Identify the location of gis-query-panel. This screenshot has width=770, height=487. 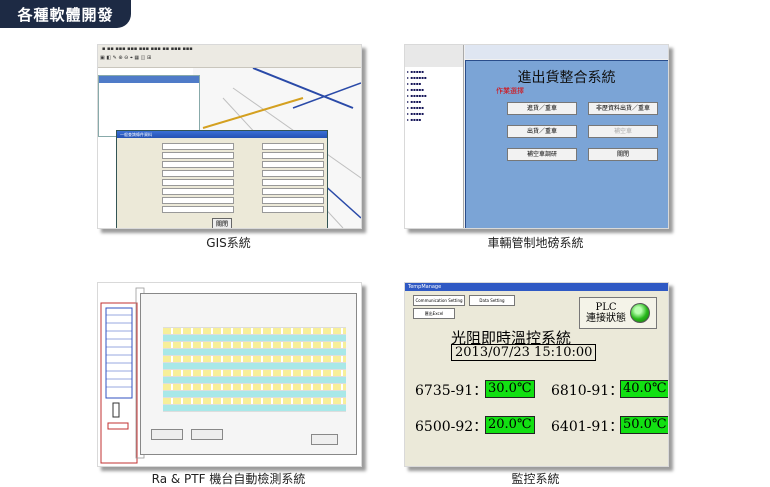
(149, 106).